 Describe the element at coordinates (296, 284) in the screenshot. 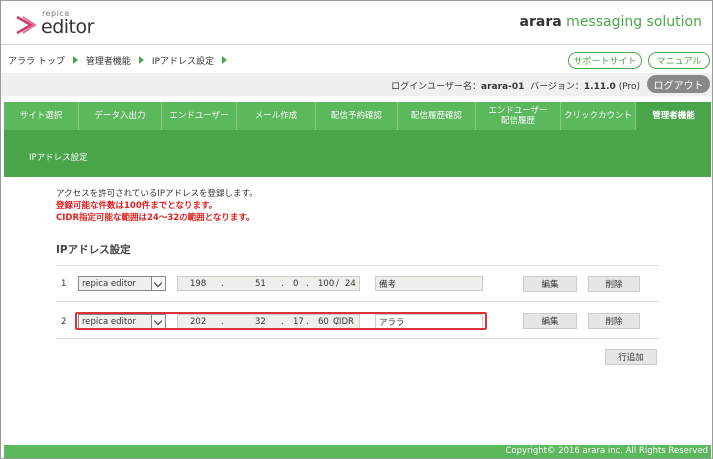

I see `ip-octet-3: 0` at that location.